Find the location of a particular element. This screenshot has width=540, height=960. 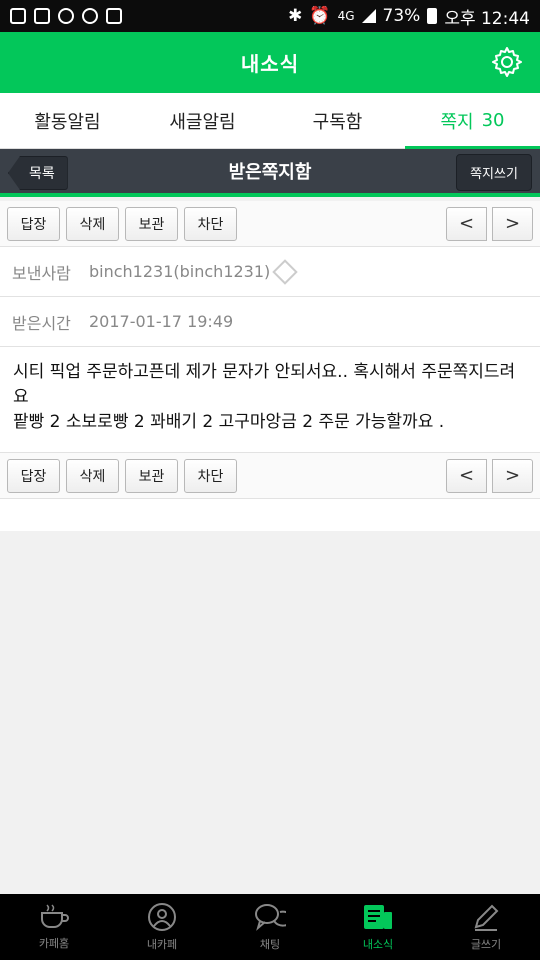

battery-icon is located at coordinates (432, 16).